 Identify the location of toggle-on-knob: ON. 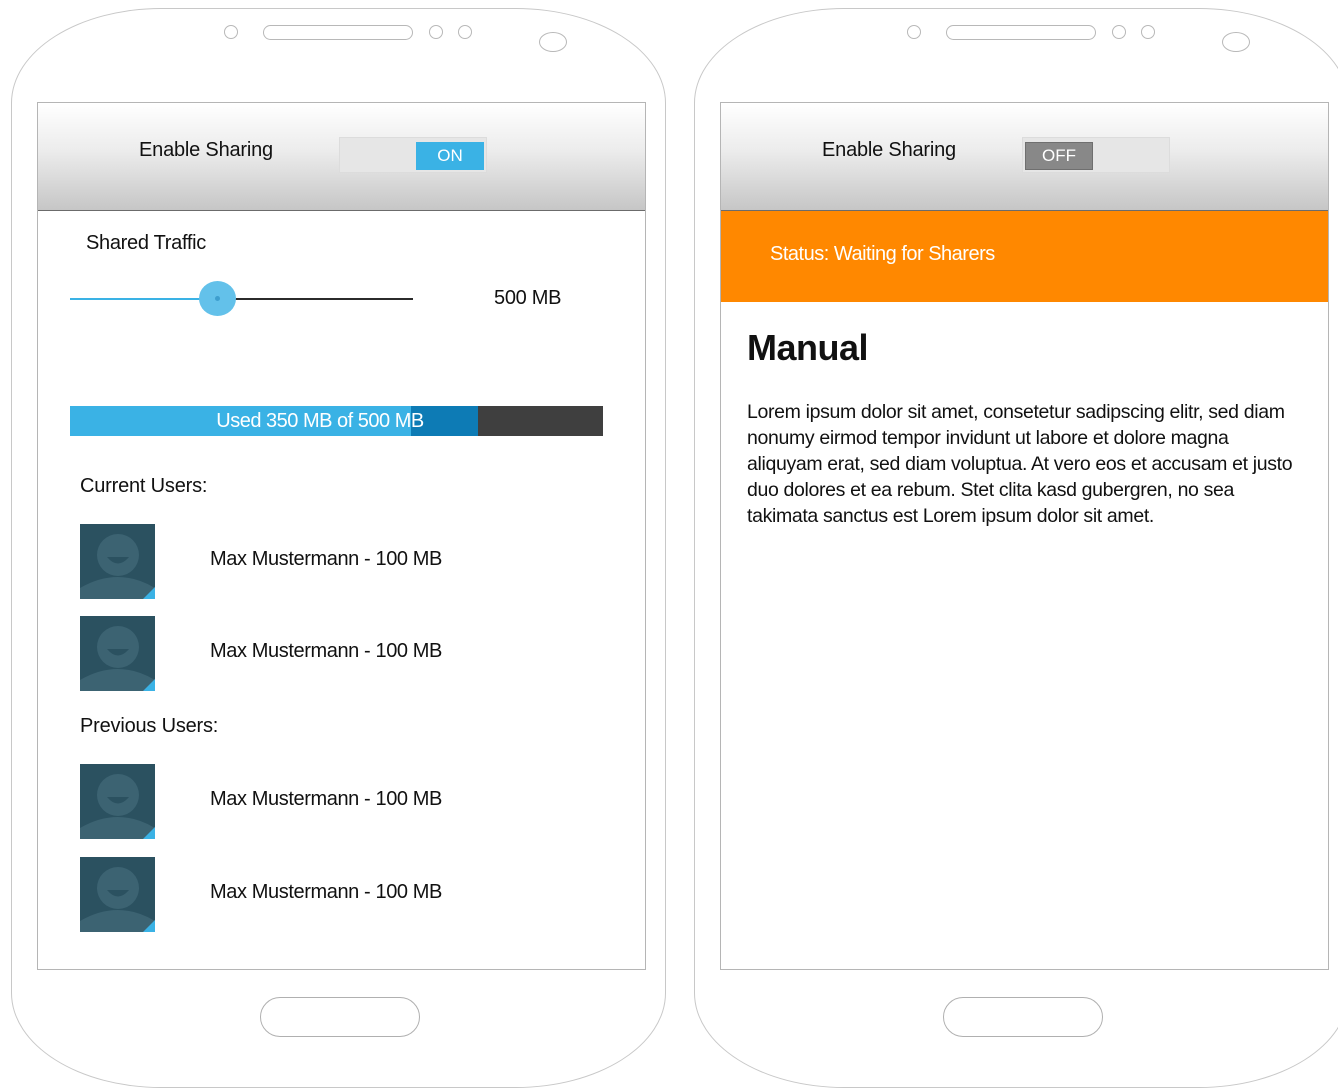
(450, 156).